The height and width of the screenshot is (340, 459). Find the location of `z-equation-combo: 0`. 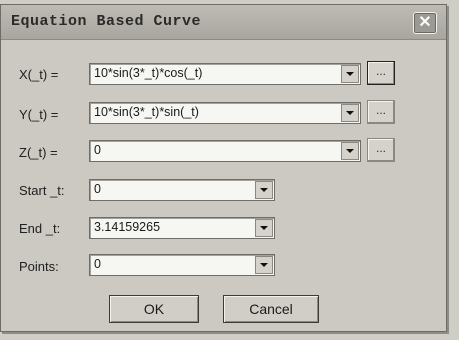

z-equation-combo: 0 is located at coordinates (225, 151).